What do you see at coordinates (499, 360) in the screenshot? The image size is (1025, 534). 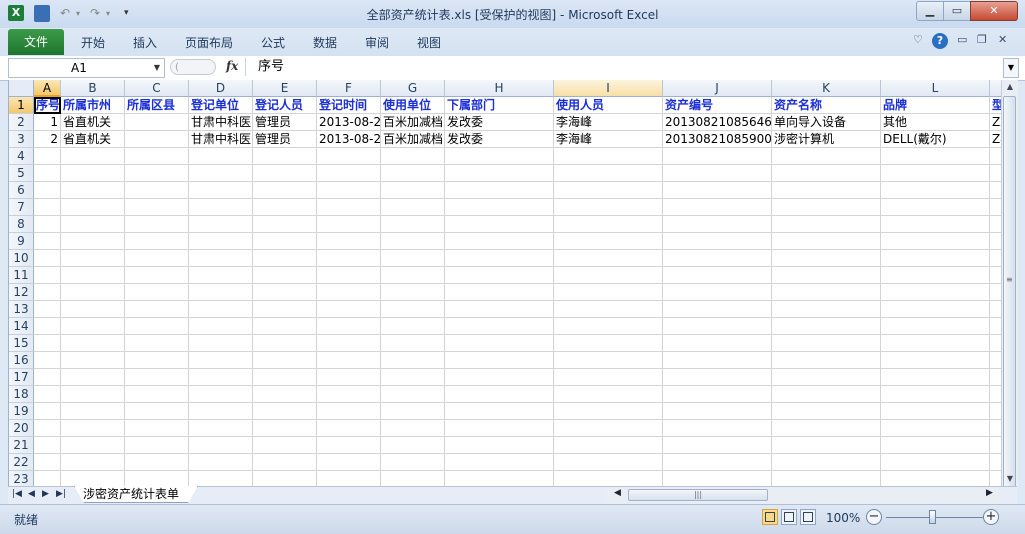 I see `cell-H16` at bounding box center [499, 360].